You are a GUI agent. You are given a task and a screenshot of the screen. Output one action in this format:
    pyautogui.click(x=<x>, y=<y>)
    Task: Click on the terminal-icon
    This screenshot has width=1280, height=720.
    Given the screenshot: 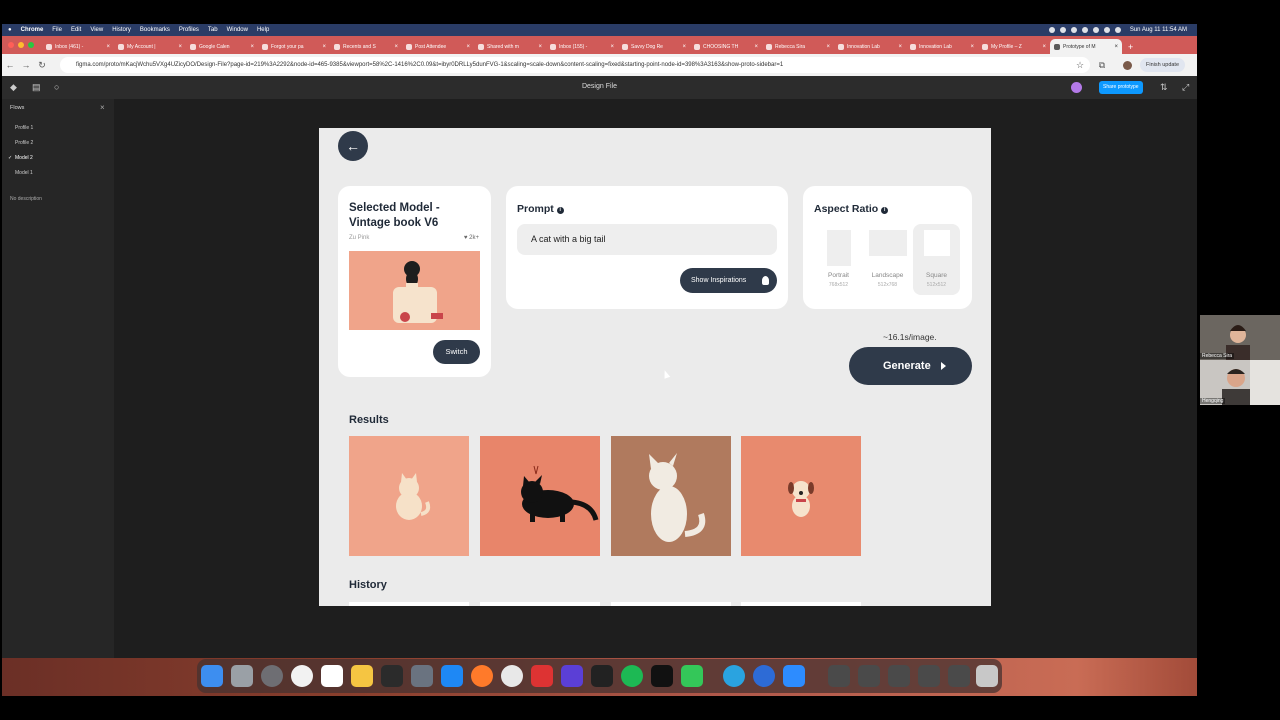 What is the action you would take?
    pyautogui.click(x=602, y=676)
    